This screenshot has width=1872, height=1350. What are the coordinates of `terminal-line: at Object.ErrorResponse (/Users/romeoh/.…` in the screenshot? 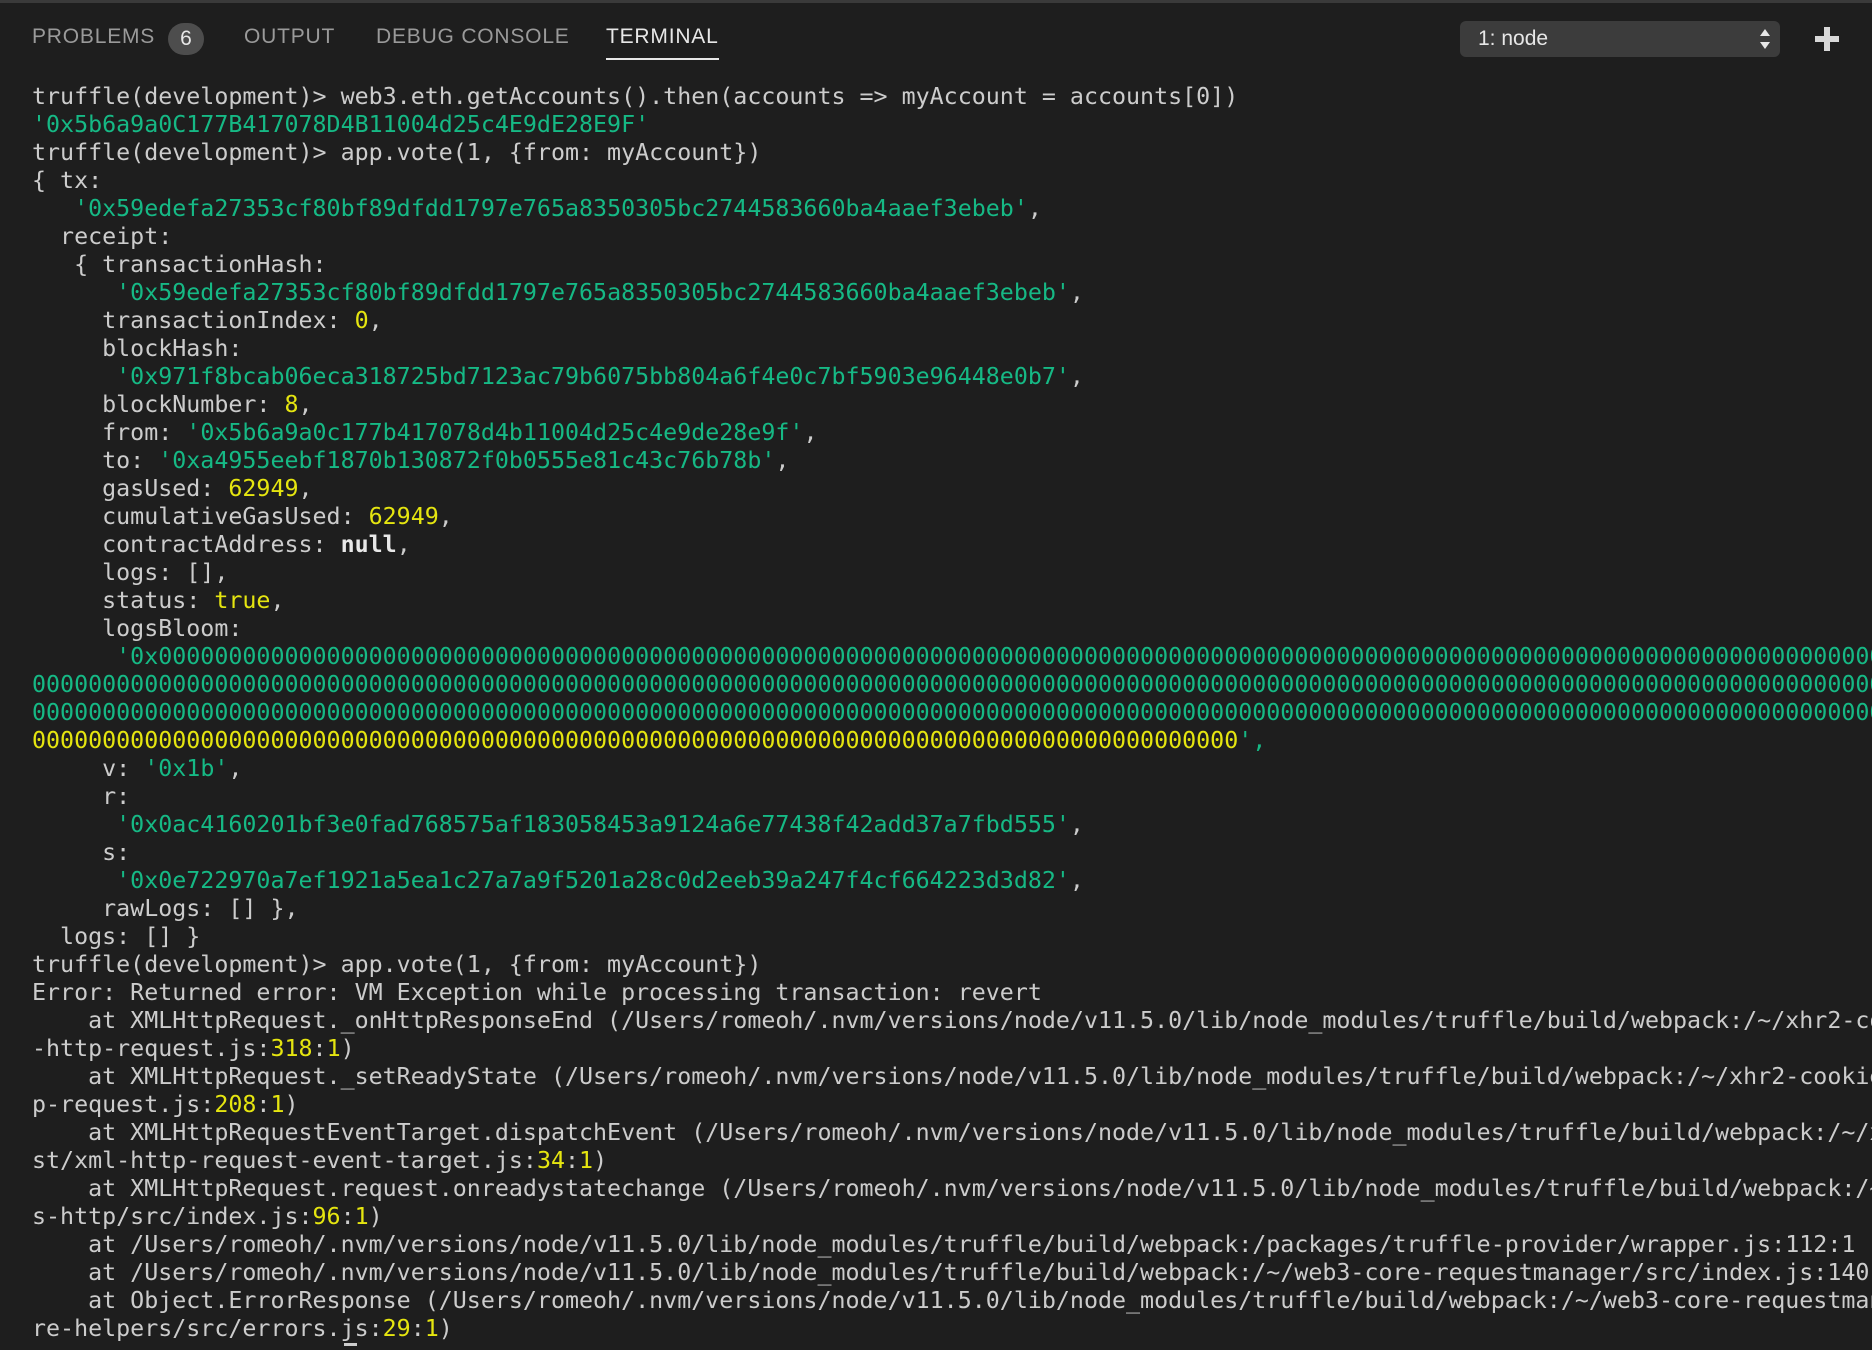 It's located at (952, 1300).